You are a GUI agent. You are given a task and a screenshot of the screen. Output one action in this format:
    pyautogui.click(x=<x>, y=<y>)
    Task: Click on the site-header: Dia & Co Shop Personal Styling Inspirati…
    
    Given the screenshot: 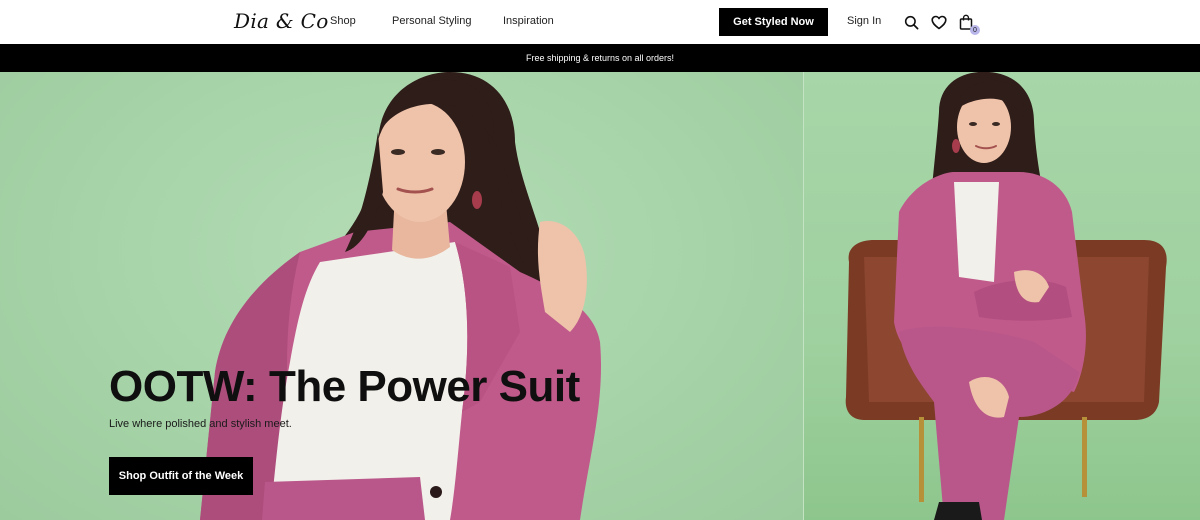 What is the action you would take?
    pyautogui.click(x=600, y=22)
    